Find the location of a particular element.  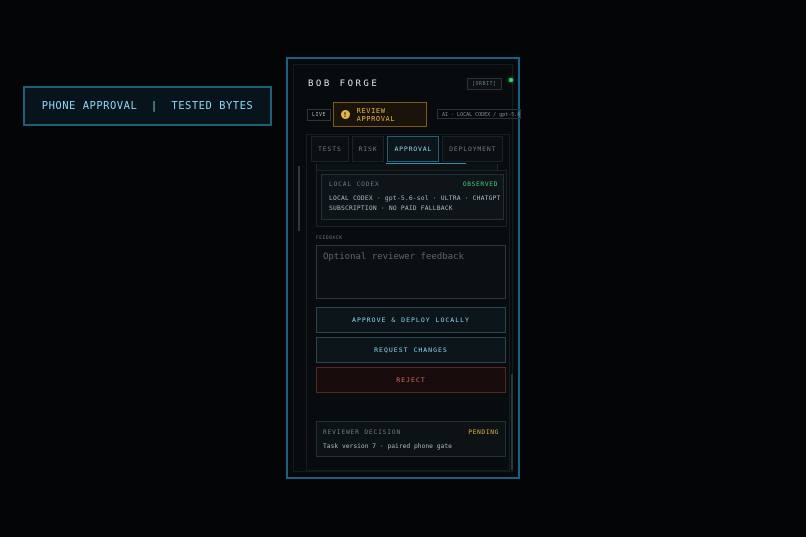

codex-title: LOCAL CODEX is located at coordinates (354, 184).